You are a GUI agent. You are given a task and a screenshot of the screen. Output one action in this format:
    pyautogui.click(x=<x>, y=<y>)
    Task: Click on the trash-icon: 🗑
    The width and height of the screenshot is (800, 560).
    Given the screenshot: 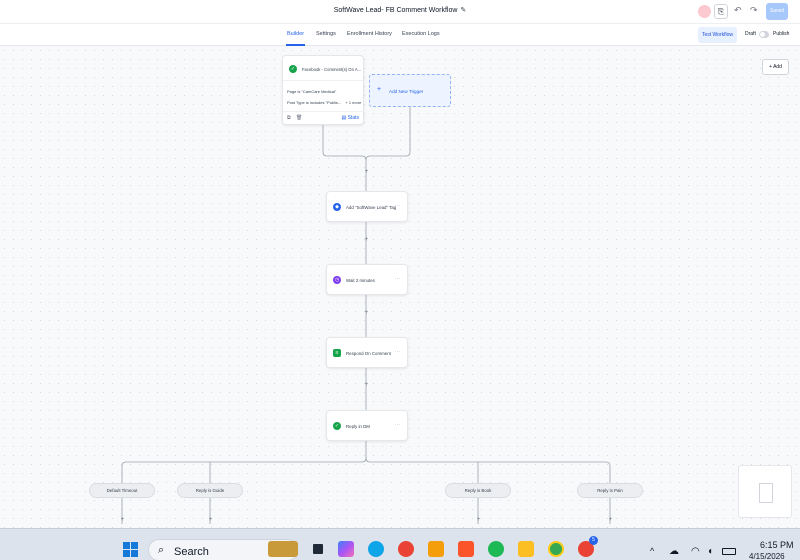 What is the action you would take?
    pyautogui.click(x=299, y=118)
    